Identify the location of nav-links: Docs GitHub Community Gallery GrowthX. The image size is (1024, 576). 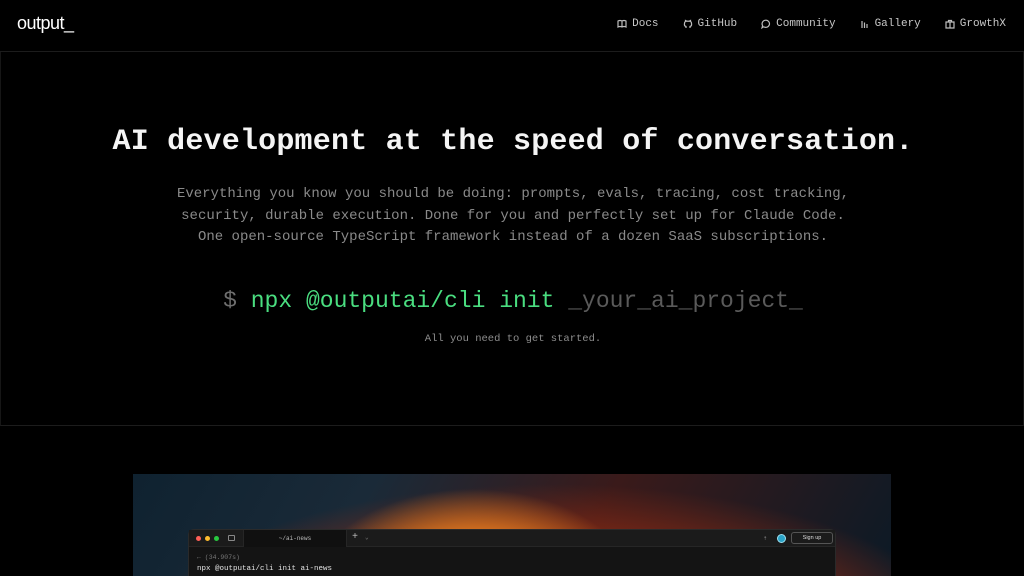
(811, 24).